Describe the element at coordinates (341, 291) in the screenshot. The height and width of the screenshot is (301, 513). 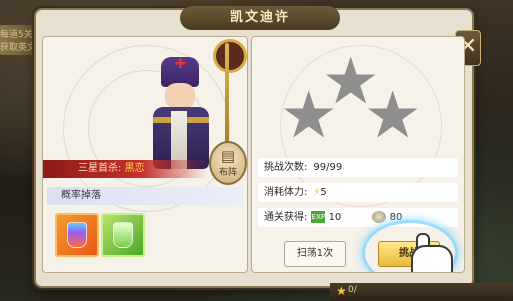
I see `footer-star-icon: ★` at that location.